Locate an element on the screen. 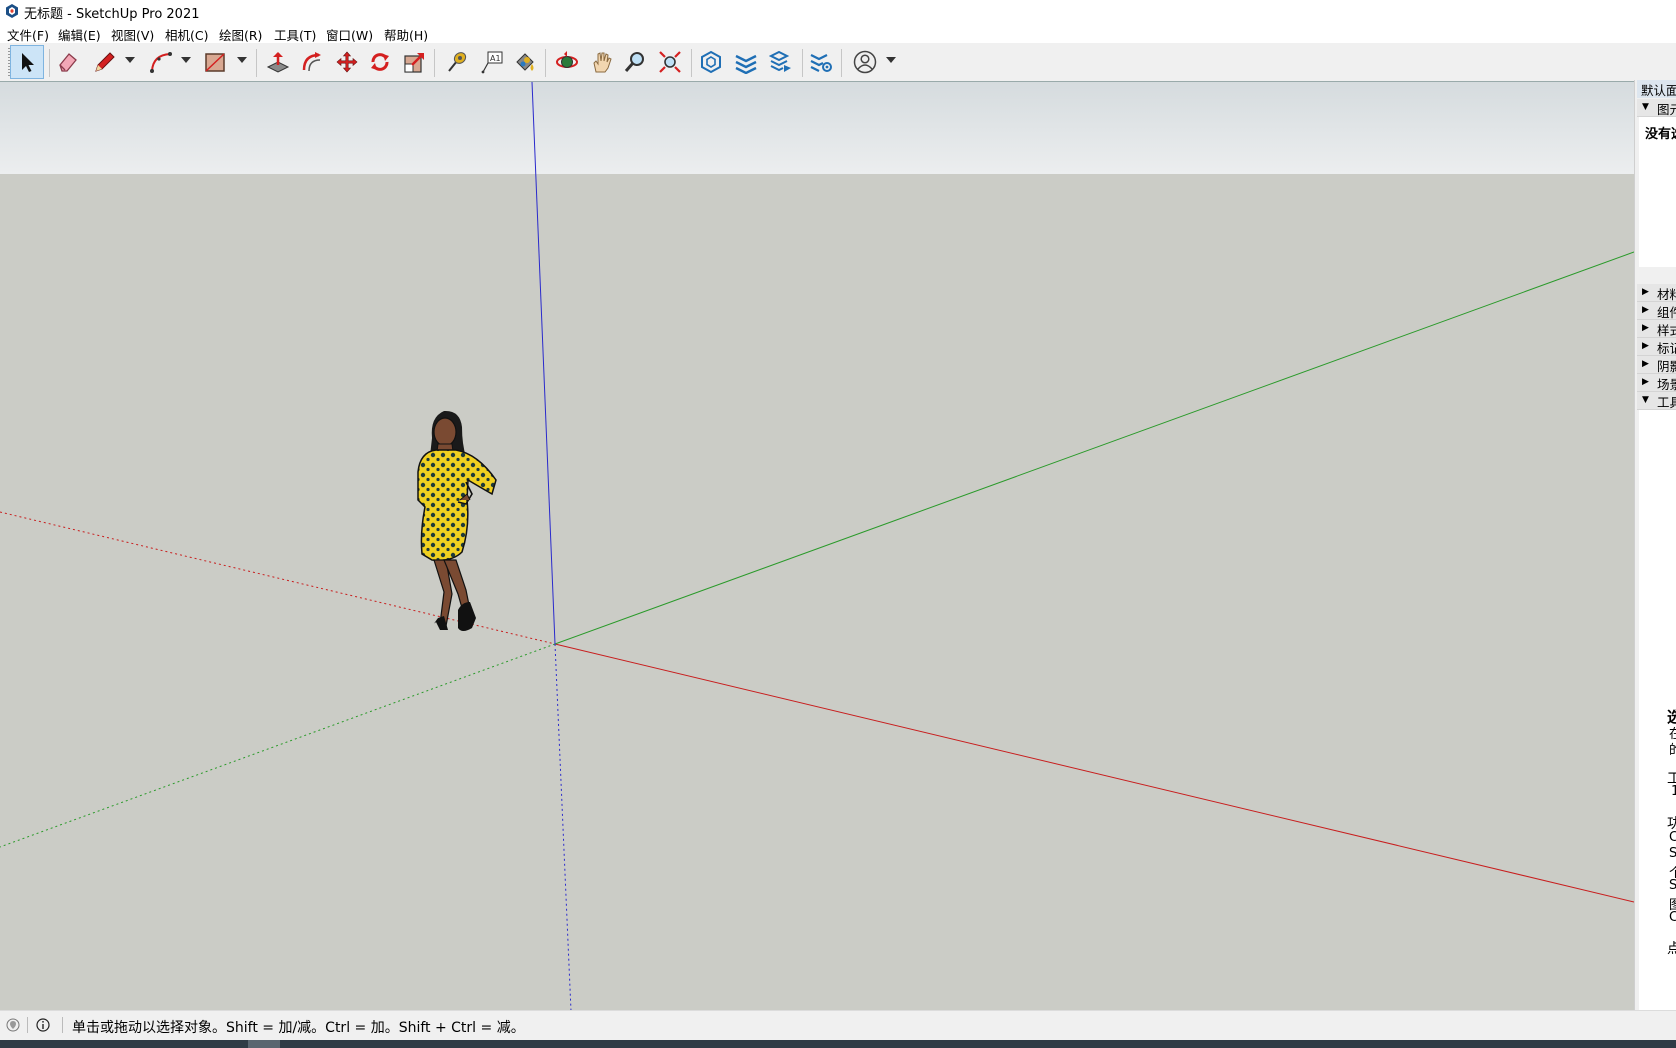  menu-edit: 编辑(E) is located at coordinates (79, 34).